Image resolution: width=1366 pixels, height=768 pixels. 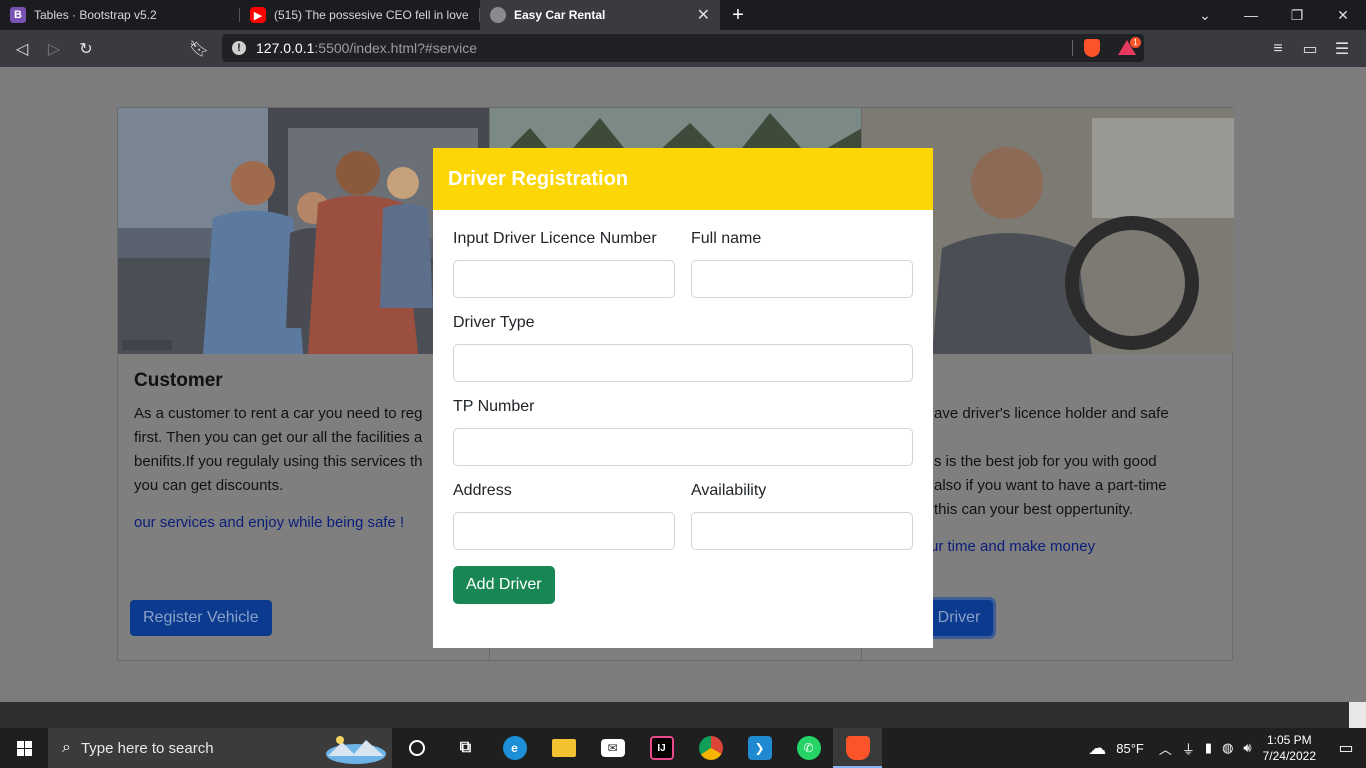 What do you see at coordinates (1135, 42) in the screenshot?
I see `rewards-badge: 1` at bounding box center [1135, 42].